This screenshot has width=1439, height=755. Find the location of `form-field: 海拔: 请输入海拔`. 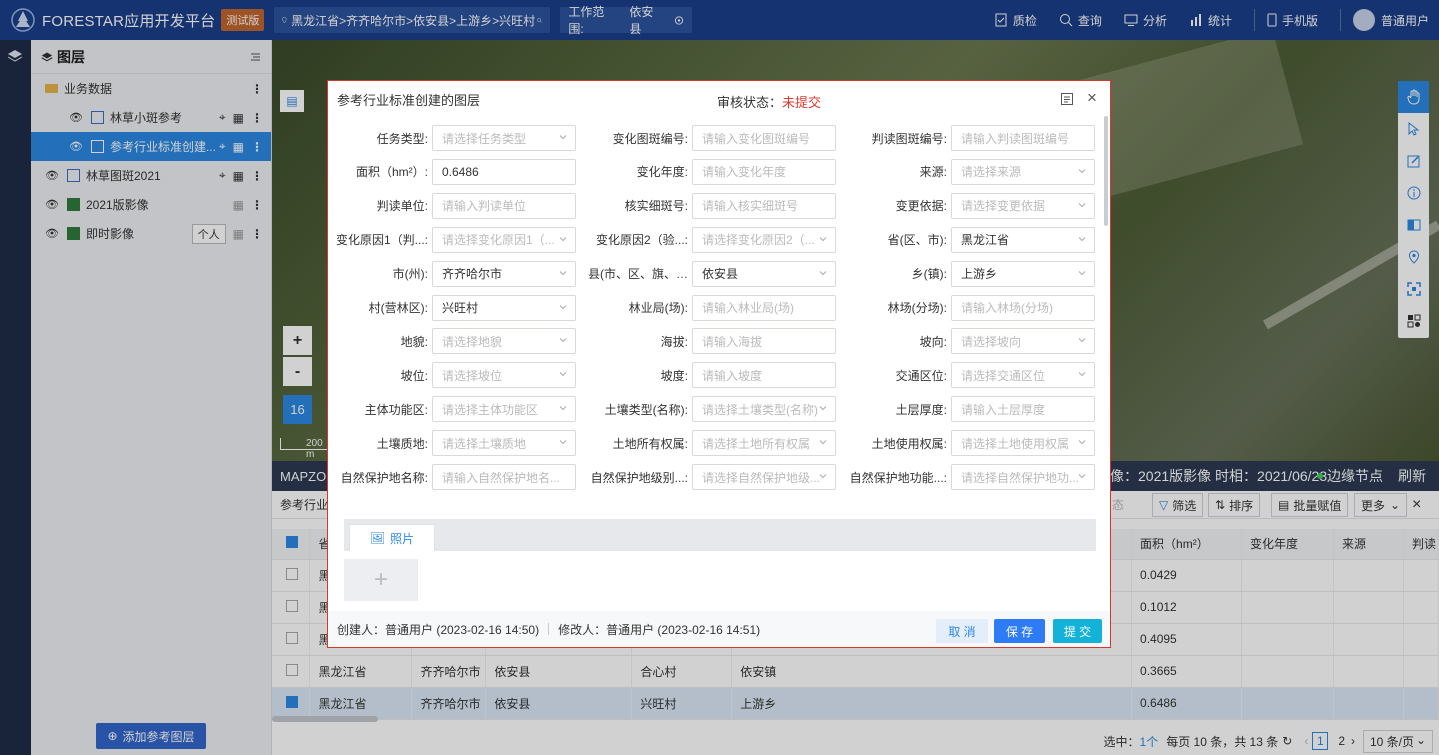

form-field: 海拔: 请输入海拔 is located at coordinates (712, 341).